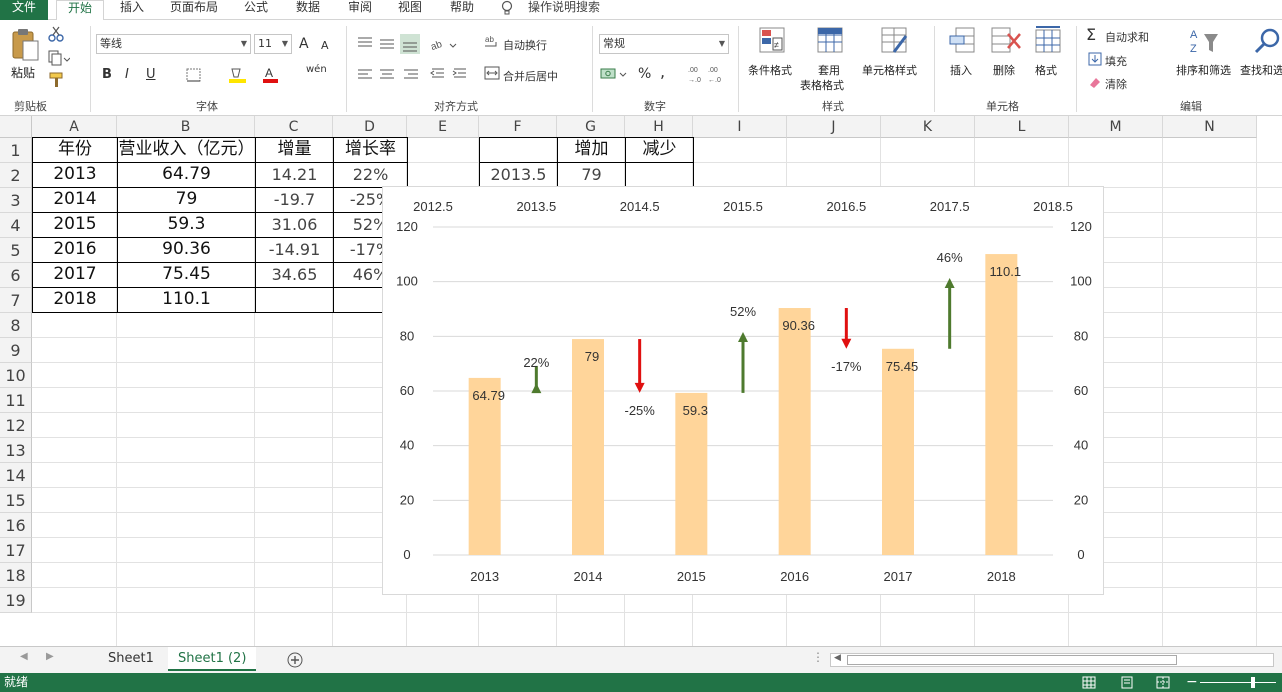 The width and height of the screenshot is (1282, 692). I want to click on column-header-f: F, so click(518, 127).